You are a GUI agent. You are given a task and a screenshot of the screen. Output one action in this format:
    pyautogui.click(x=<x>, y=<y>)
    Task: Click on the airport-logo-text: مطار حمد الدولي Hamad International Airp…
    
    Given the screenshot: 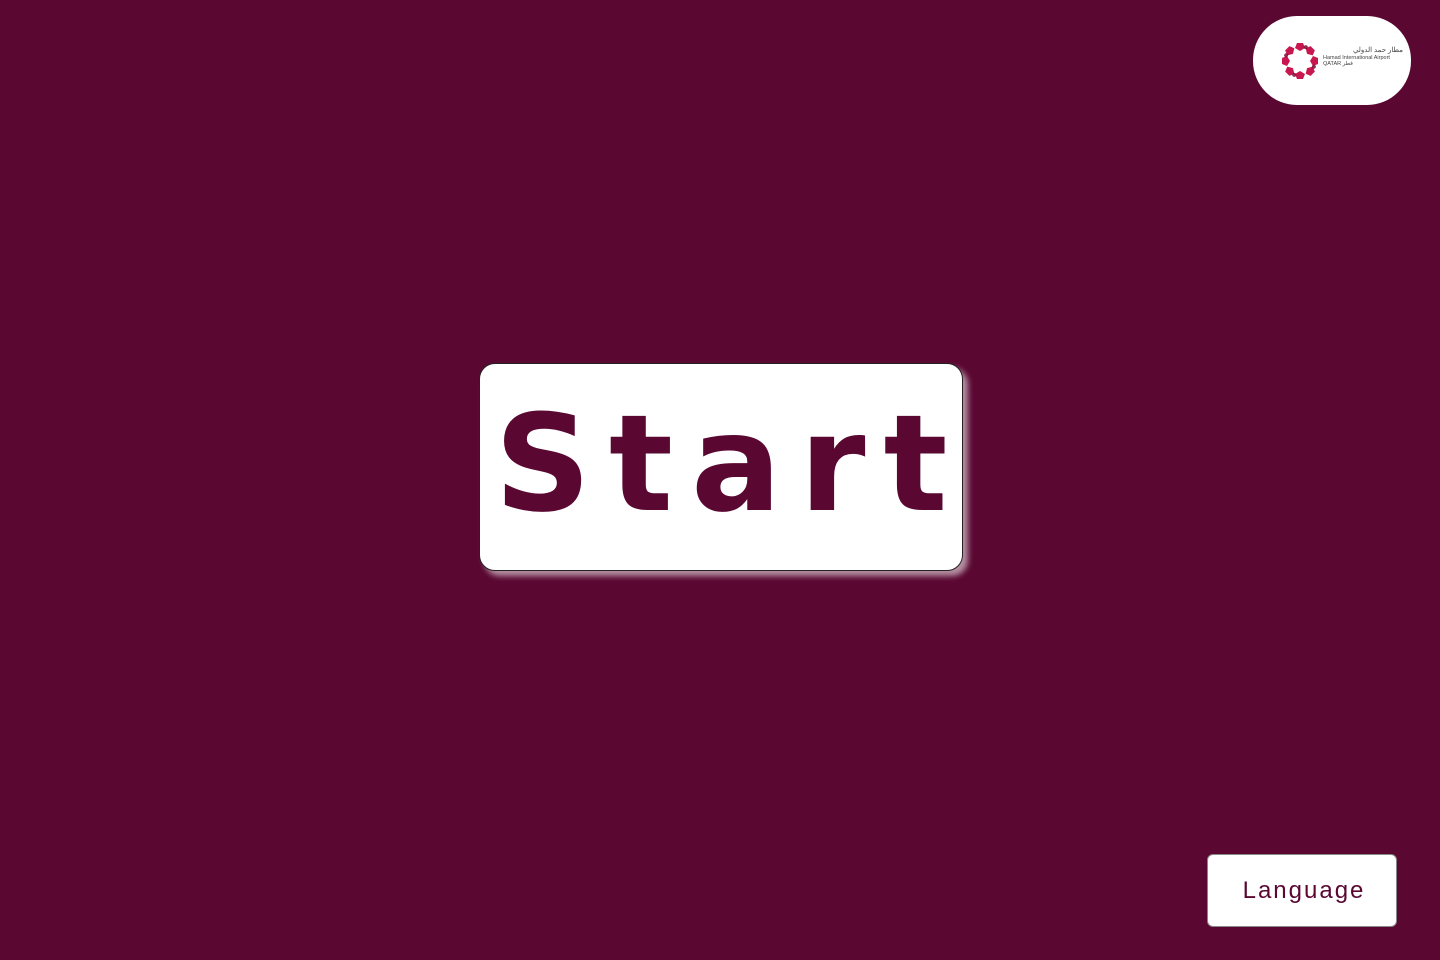 What is the action you would take?
    pyautogui.click(x=1363, y=57)
    